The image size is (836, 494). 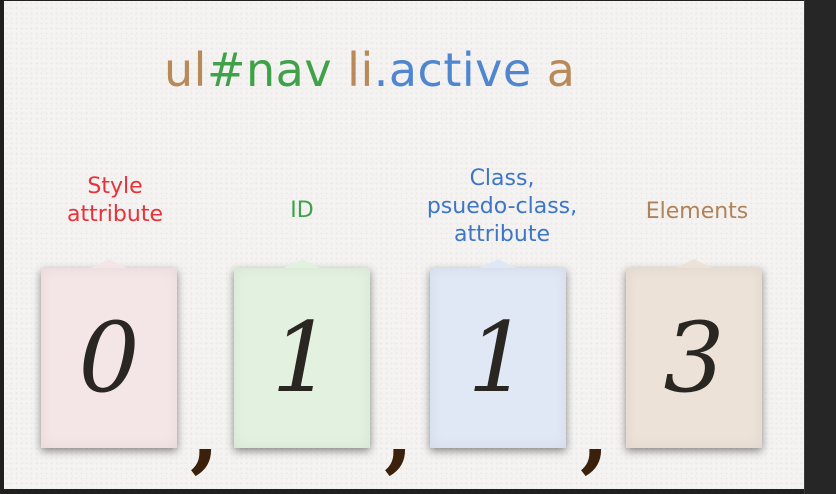 I want to click on digit-elements: 3, so click(x=694, y=358).